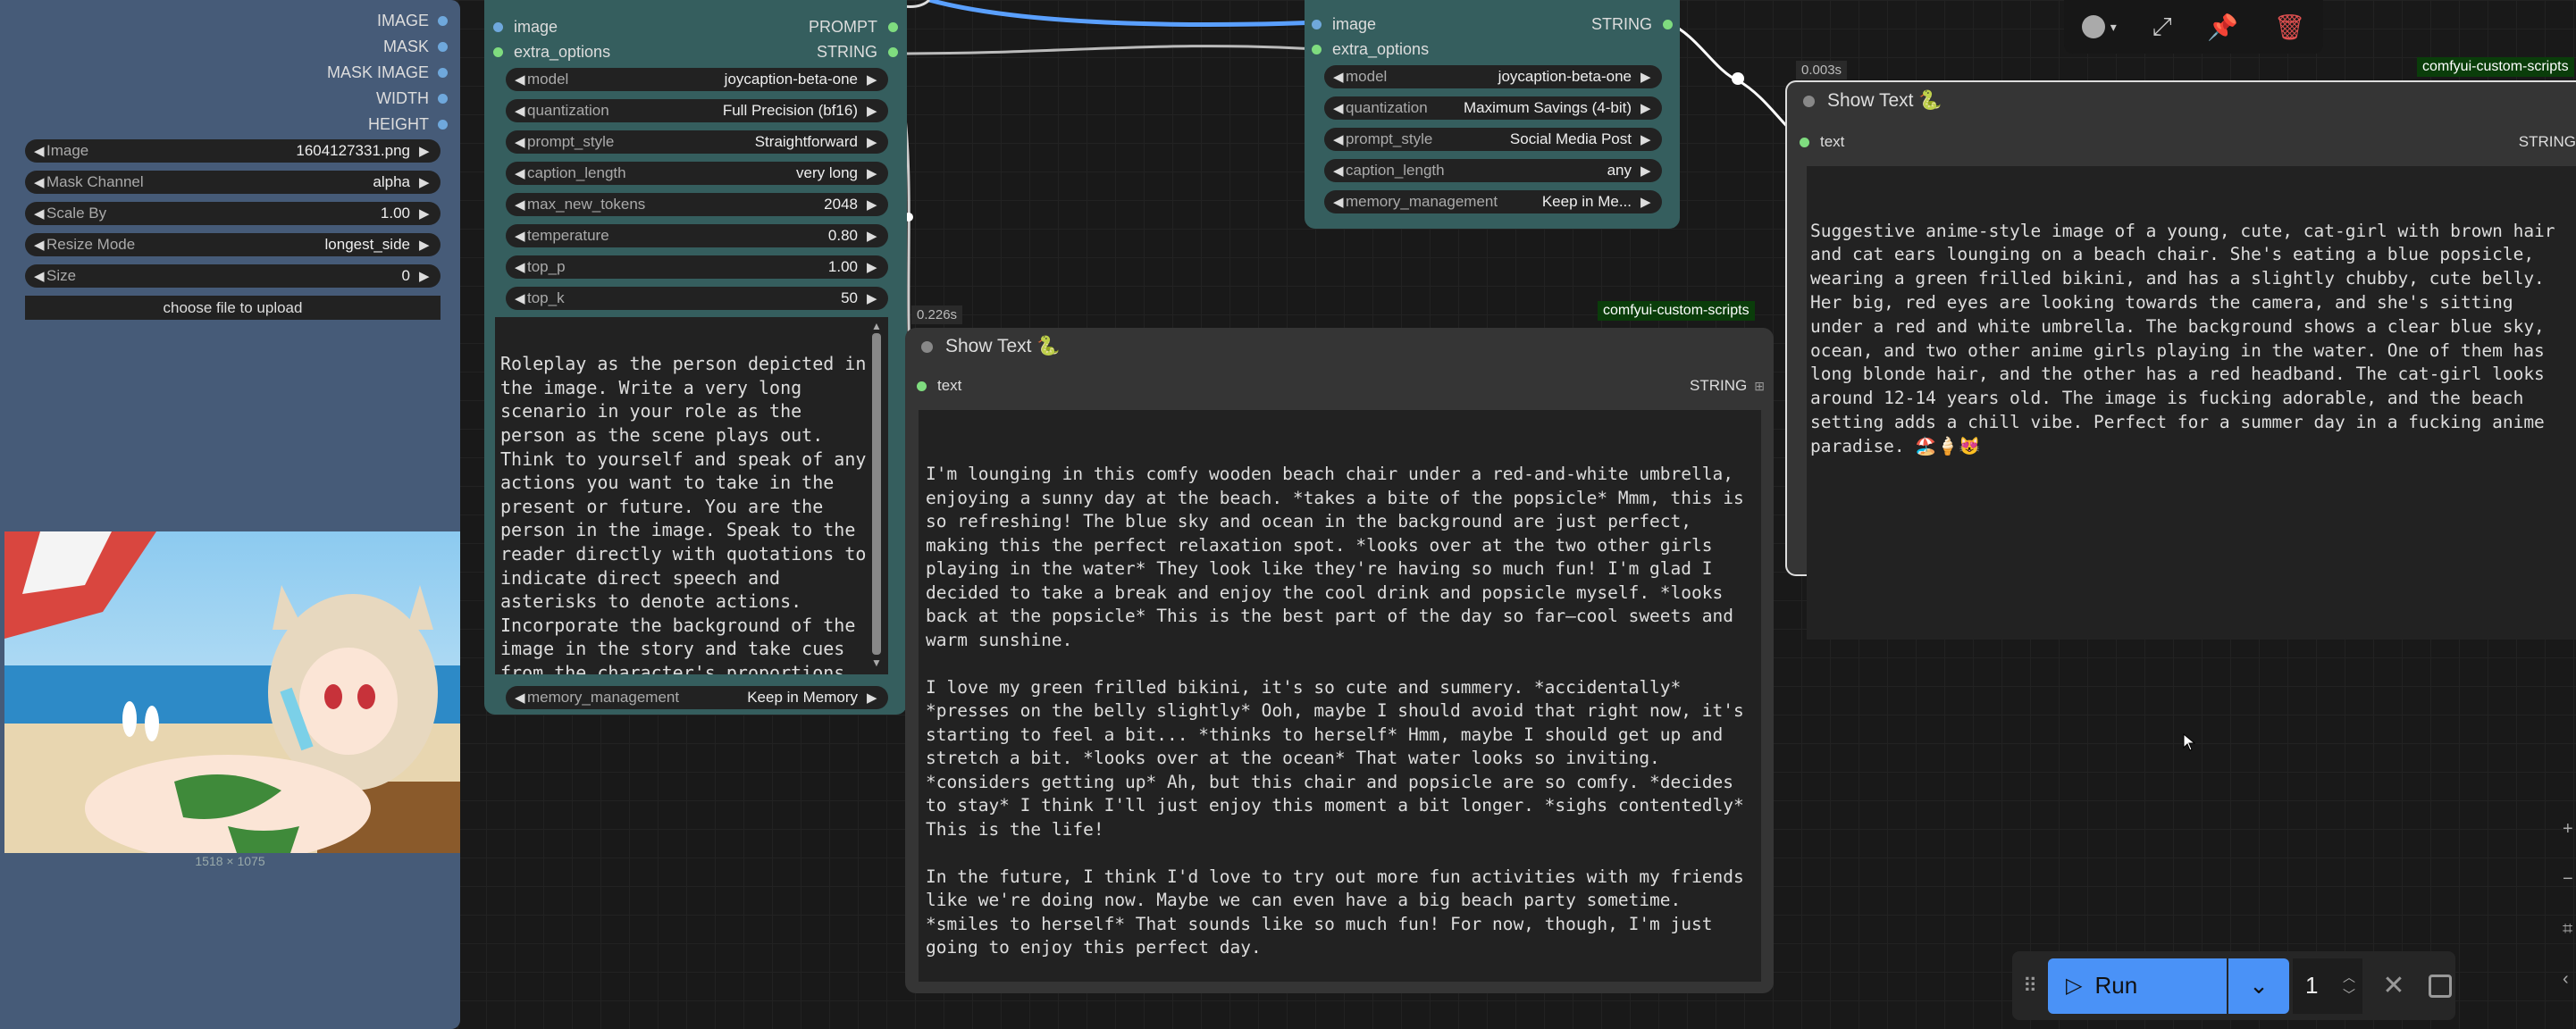 The width and height of the screenshot is (2576, 1029). Describe the element at coordinates (2440, 986) in the screenshot. I see `stop-icon` at that location.